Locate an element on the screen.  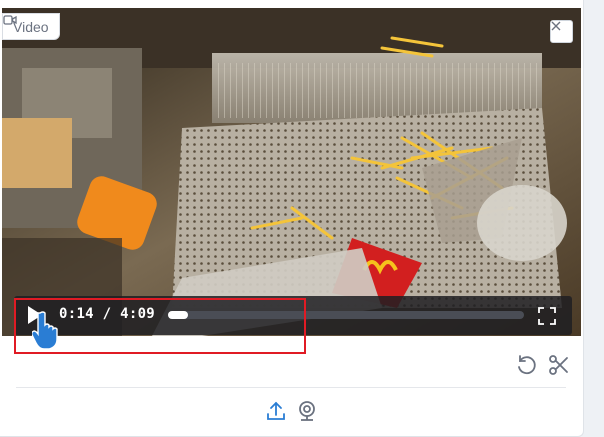
fullscreen-button is located at coordinates (547, 316).